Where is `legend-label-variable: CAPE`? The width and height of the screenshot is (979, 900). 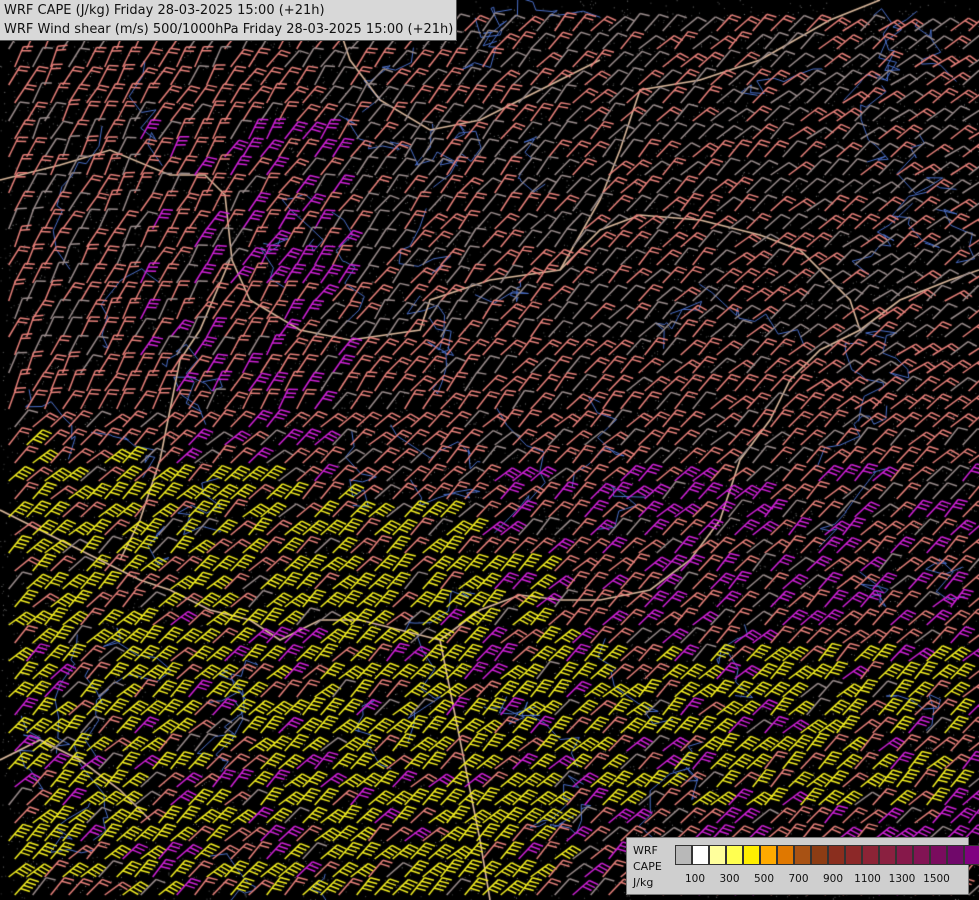 legend-label-variable: CAPE is located at coordinates (647, 866).